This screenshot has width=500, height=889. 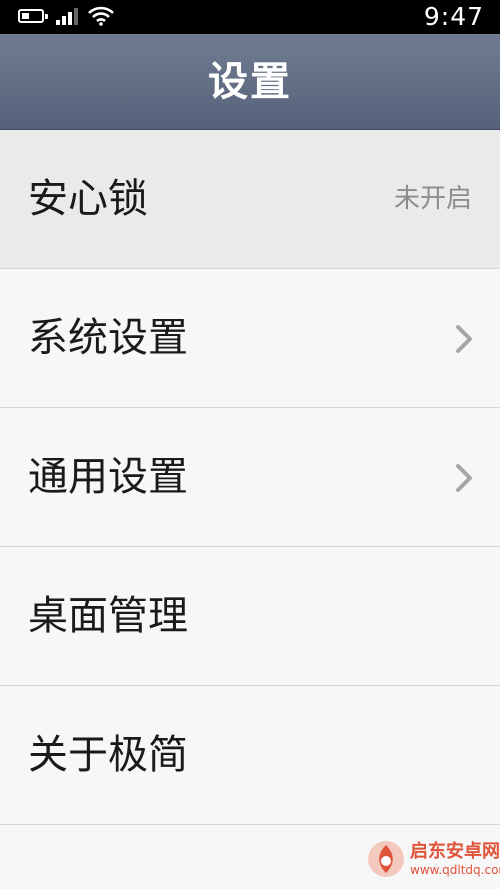 I want to click on settings-item-label: 桌面管理, so click(x=108, y=616).